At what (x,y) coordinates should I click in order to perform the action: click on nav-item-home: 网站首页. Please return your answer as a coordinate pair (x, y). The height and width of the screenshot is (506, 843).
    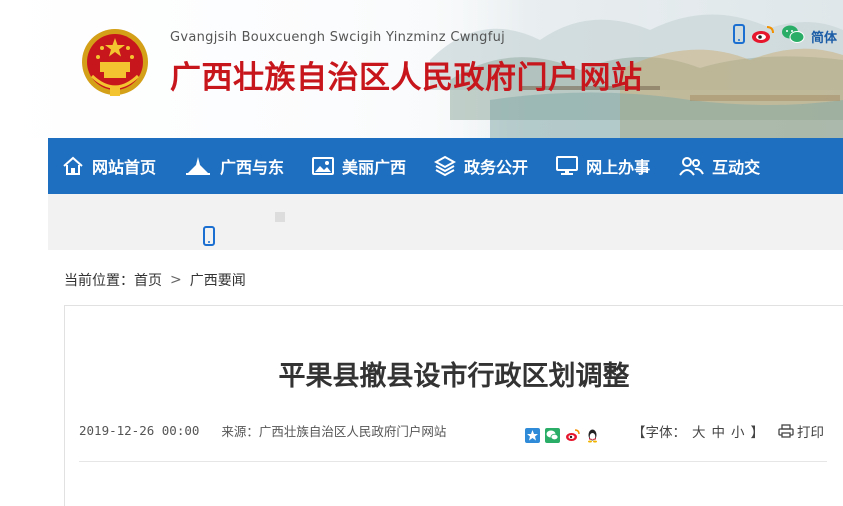
    Looking at the image, I should click on (109, 166).